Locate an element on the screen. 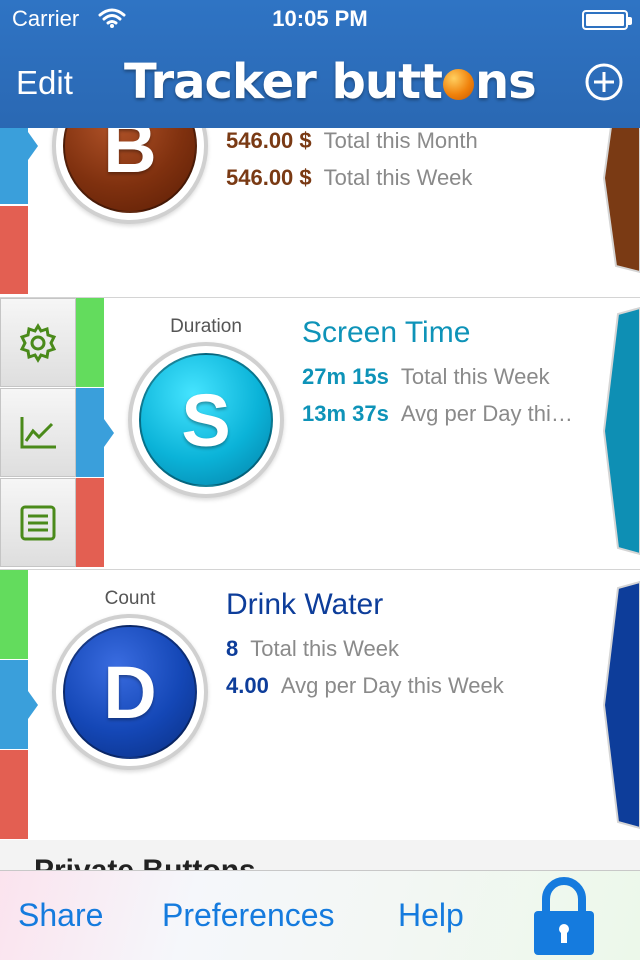 This screenshot has height=960, width=640. orange-dot-icon is located at coordinates (458, 84).